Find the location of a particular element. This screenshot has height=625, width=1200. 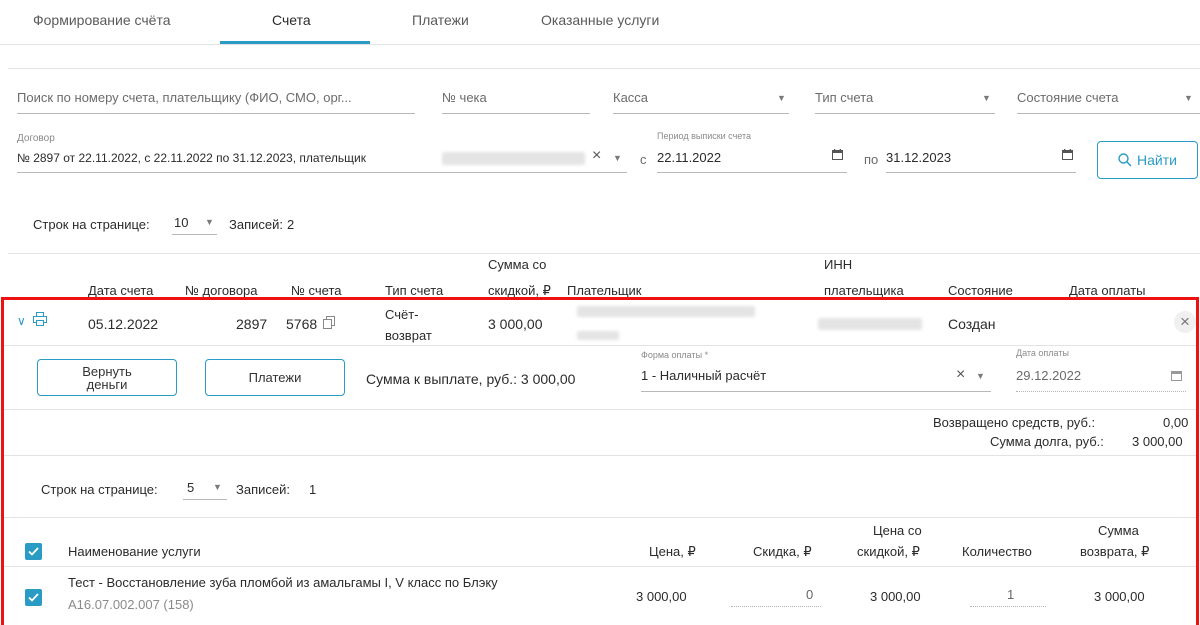

col-pay-date: Дата оплаты is located at coordinates (1107, 290).